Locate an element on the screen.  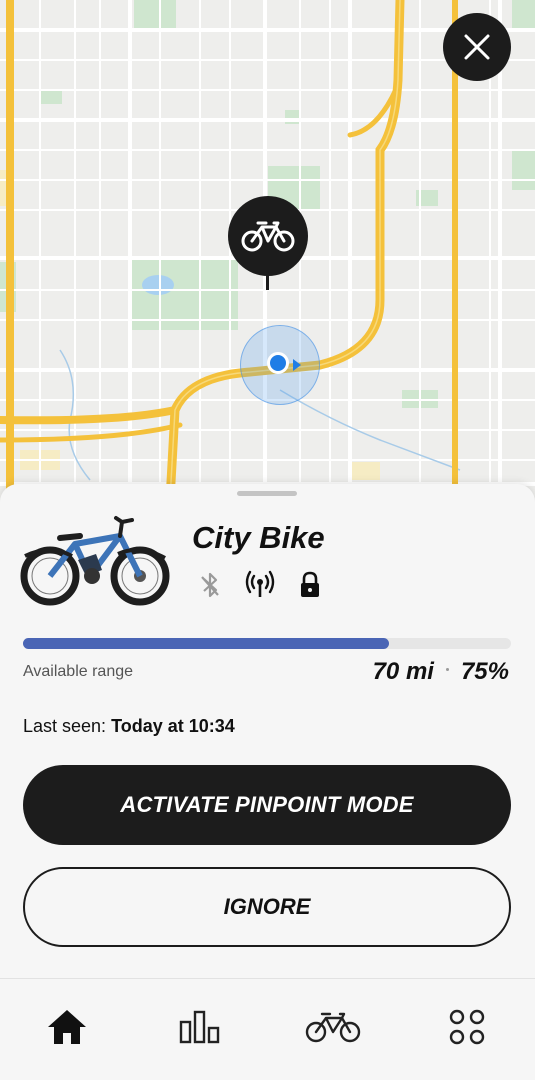
apps-grid-icon is located at coordinates (467, 1027).